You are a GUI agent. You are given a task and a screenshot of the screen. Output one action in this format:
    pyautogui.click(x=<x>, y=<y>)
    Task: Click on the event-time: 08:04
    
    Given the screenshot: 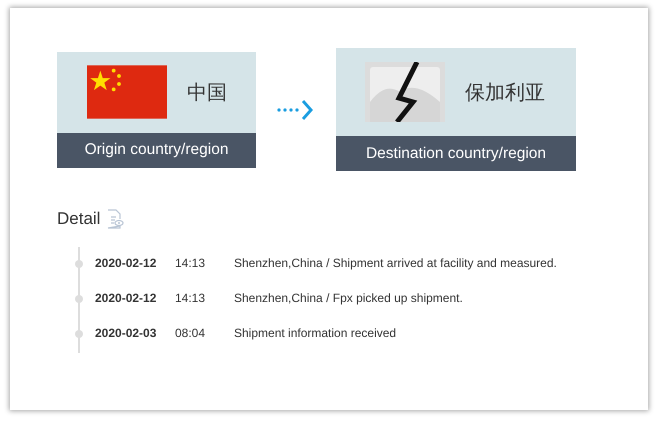 What is the action you would take?
    pyautogui.click(x=190, y=333)
    